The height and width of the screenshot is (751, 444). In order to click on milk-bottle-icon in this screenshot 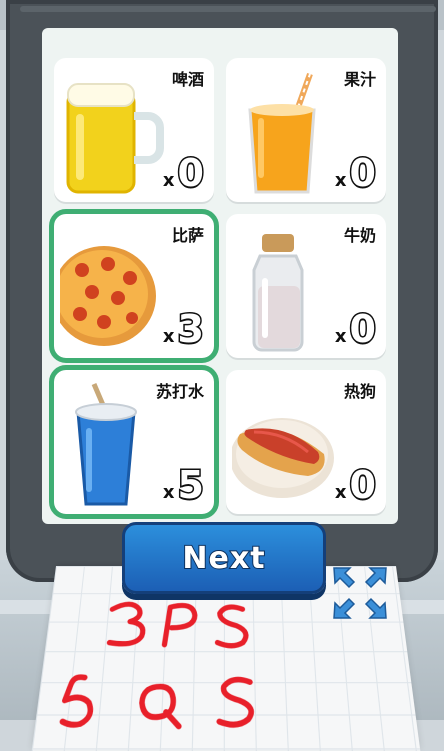, I will do `click(278, 293)`.